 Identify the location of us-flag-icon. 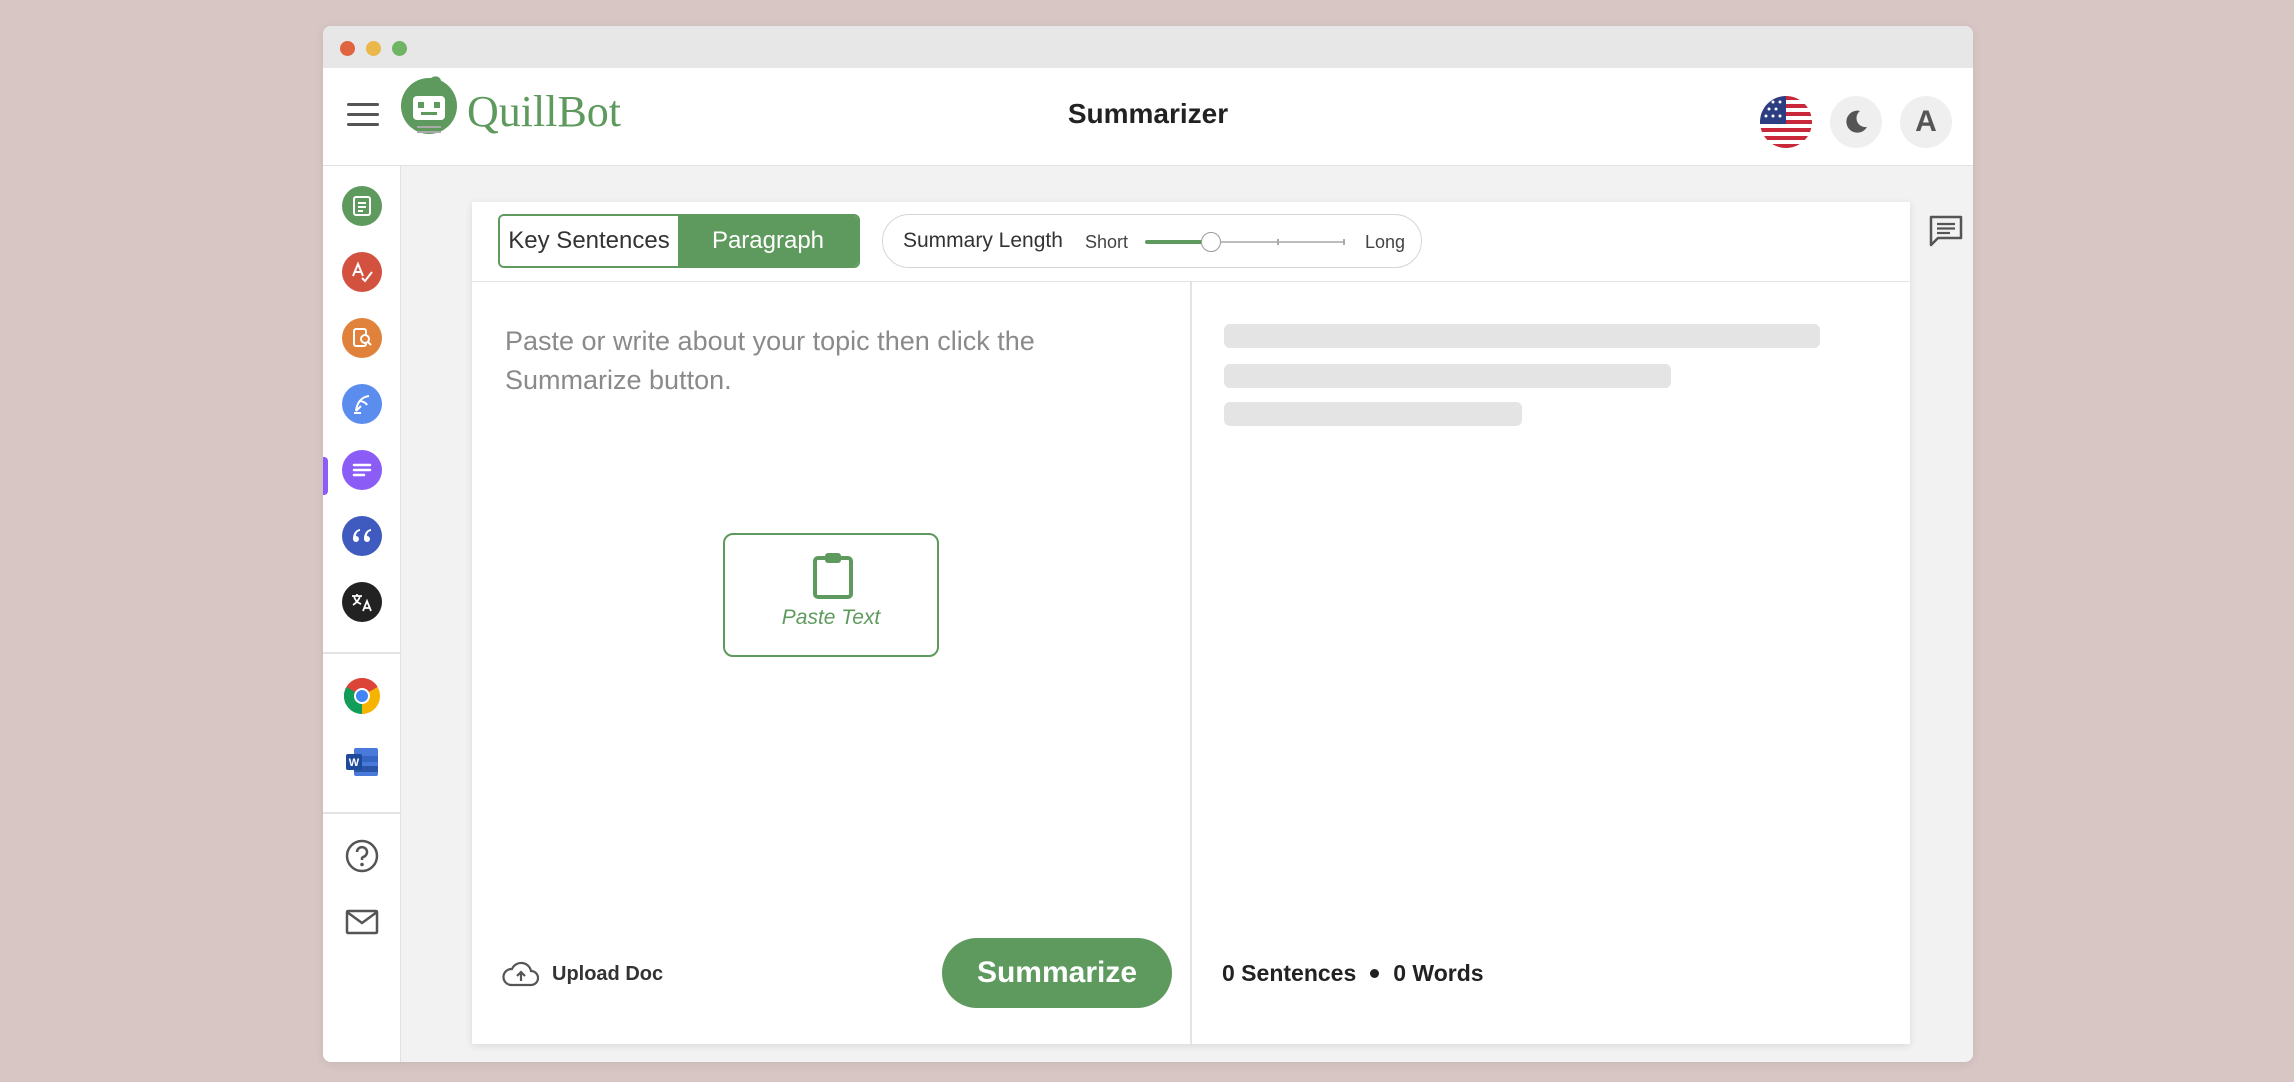
(1786, 122).